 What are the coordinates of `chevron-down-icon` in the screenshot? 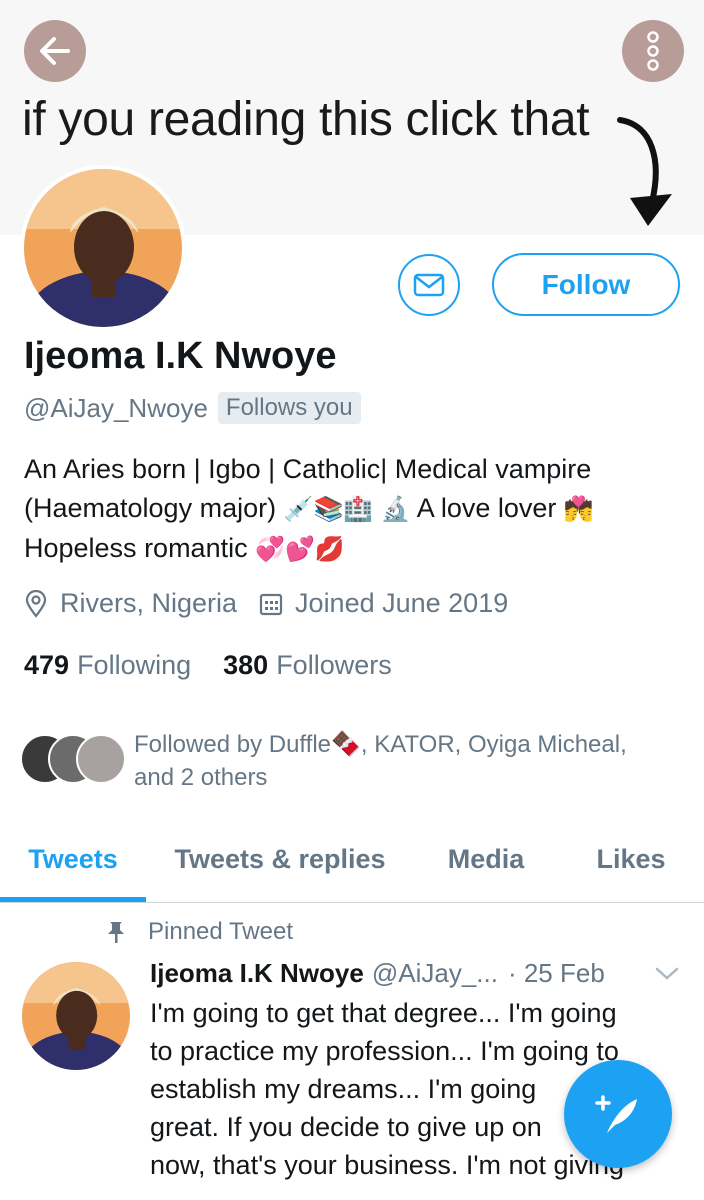 It's located at (667, 974).